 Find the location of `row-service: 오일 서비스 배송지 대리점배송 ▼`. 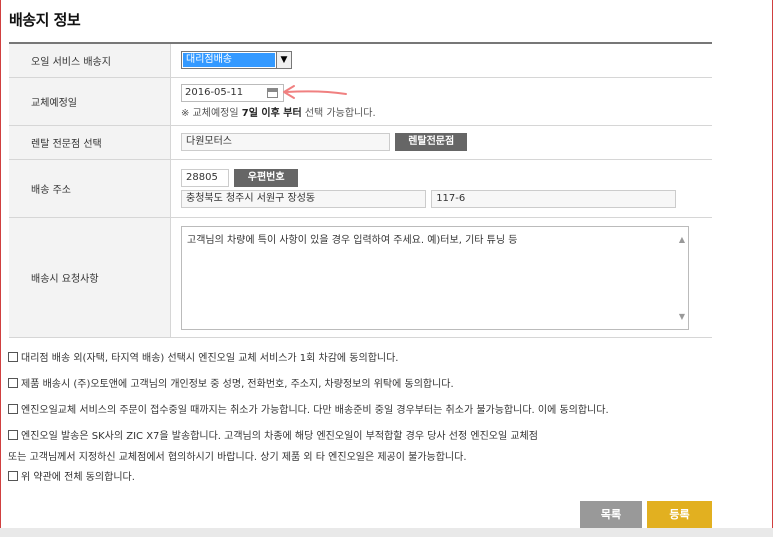

row-service: 오일 서비스 배송지 대리점배송 ▼ is located at coordinates (360, 60).